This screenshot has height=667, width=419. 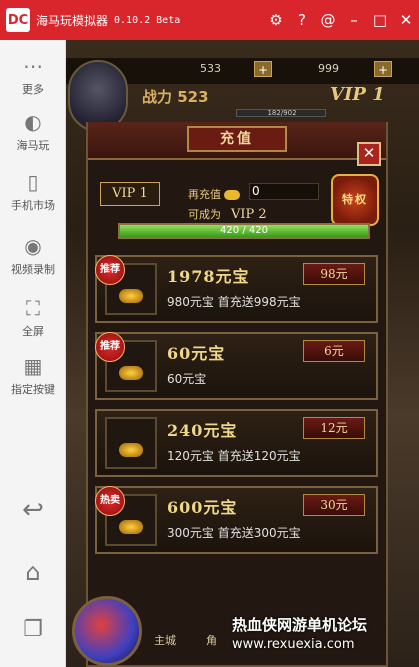 I want to click on recharge-more-text: 再充值, so click(x=204, y=194).